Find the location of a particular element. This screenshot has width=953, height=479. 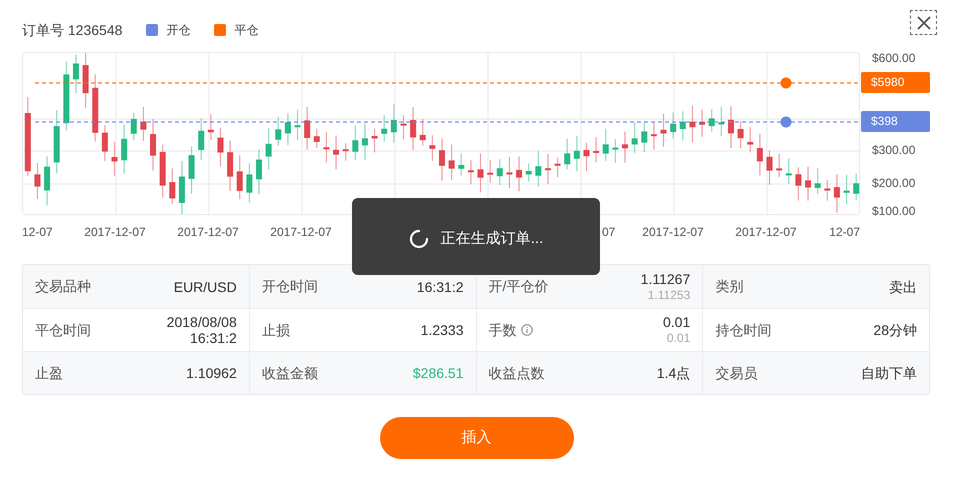

y-axis-label: $100.00 is located at coordinates (894, 211).